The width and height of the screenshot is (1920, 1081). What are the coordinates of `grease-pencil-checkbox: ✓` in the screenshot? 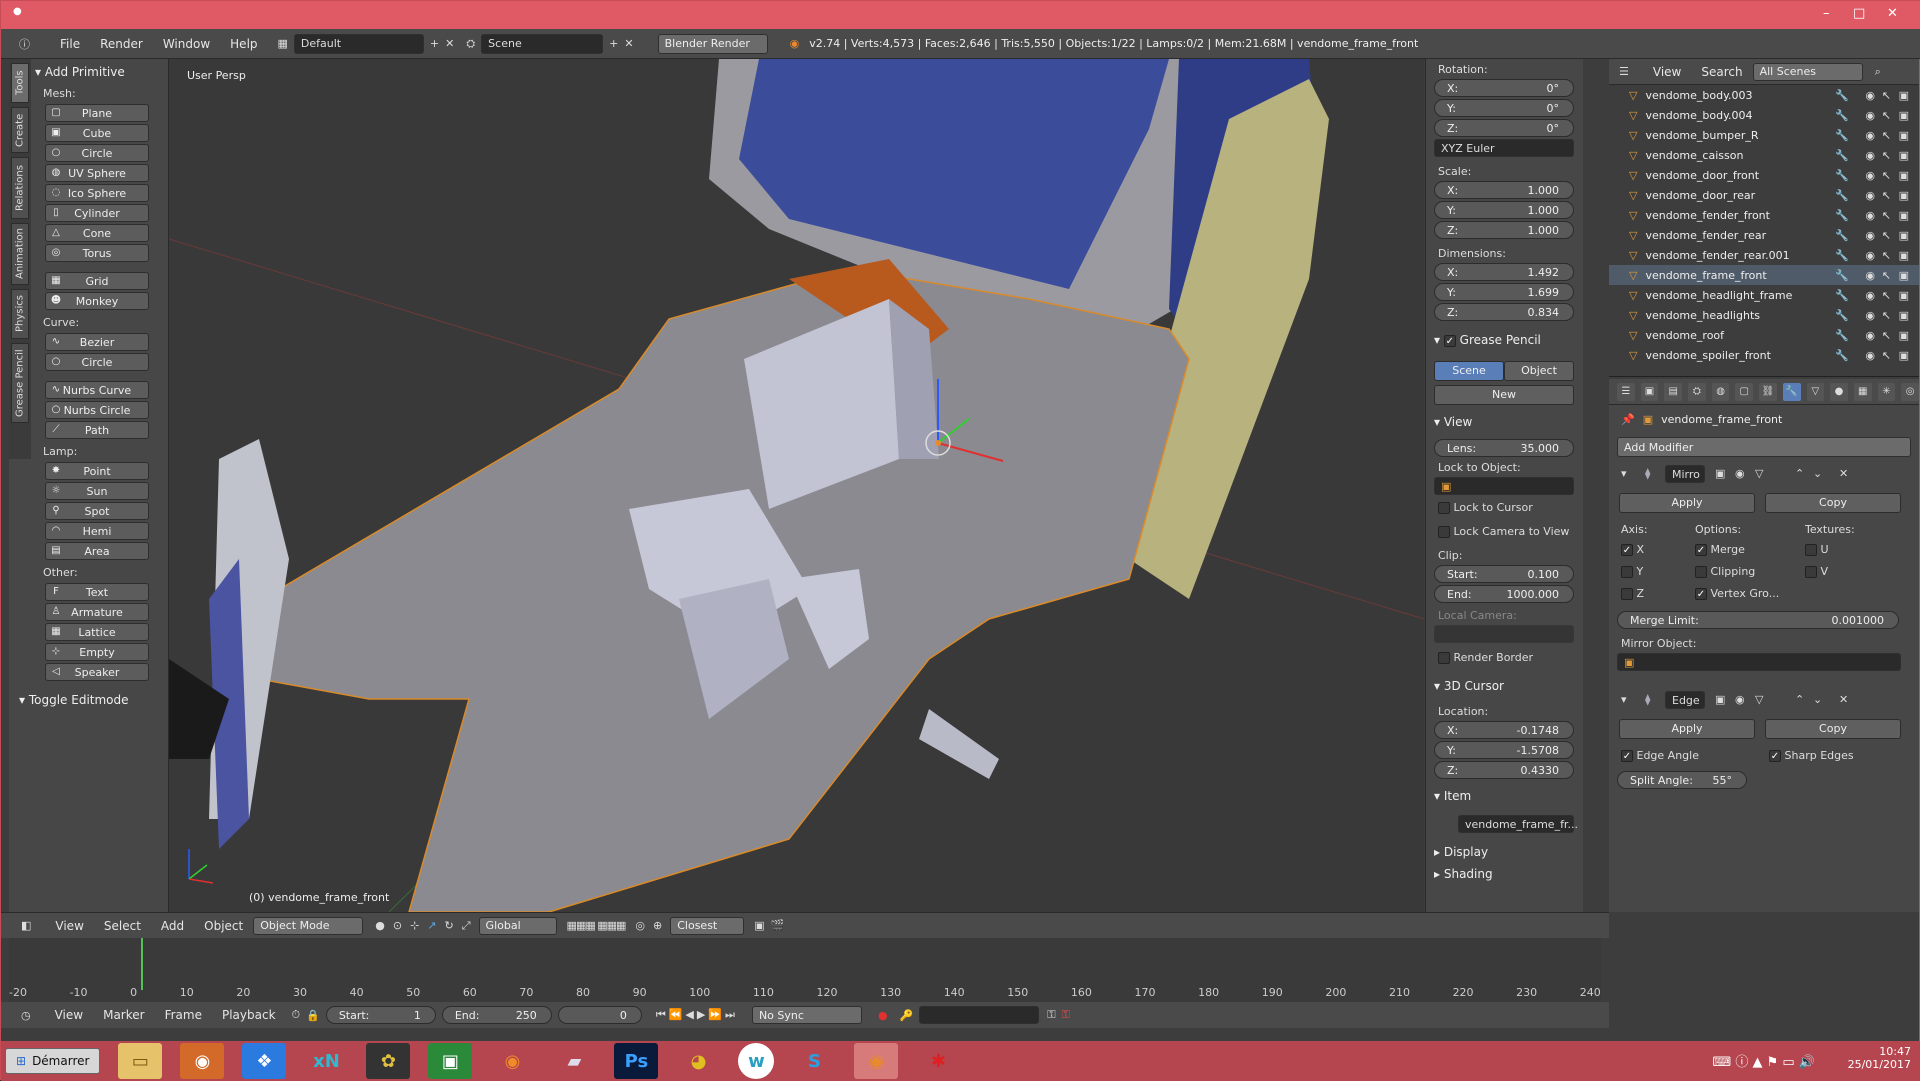 It's located at (1449, 340).